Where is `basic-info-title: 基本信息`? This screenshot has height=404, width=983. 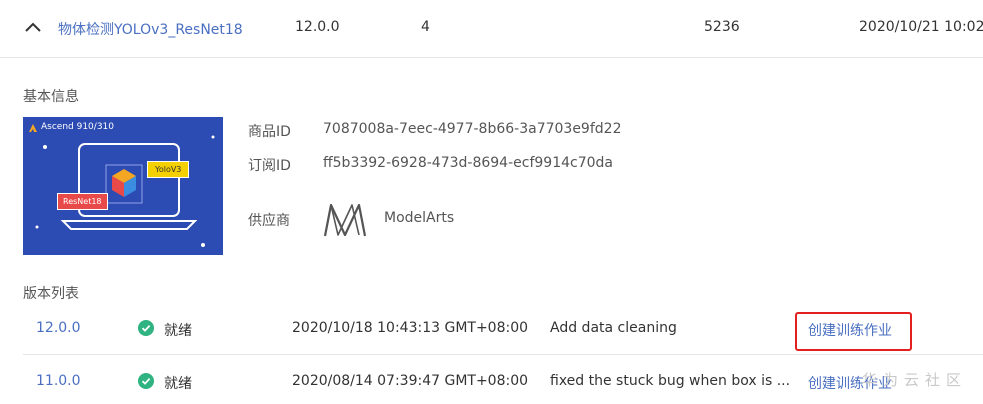
basic-info-title: 基本信息 is located at coordinates (51, 97).